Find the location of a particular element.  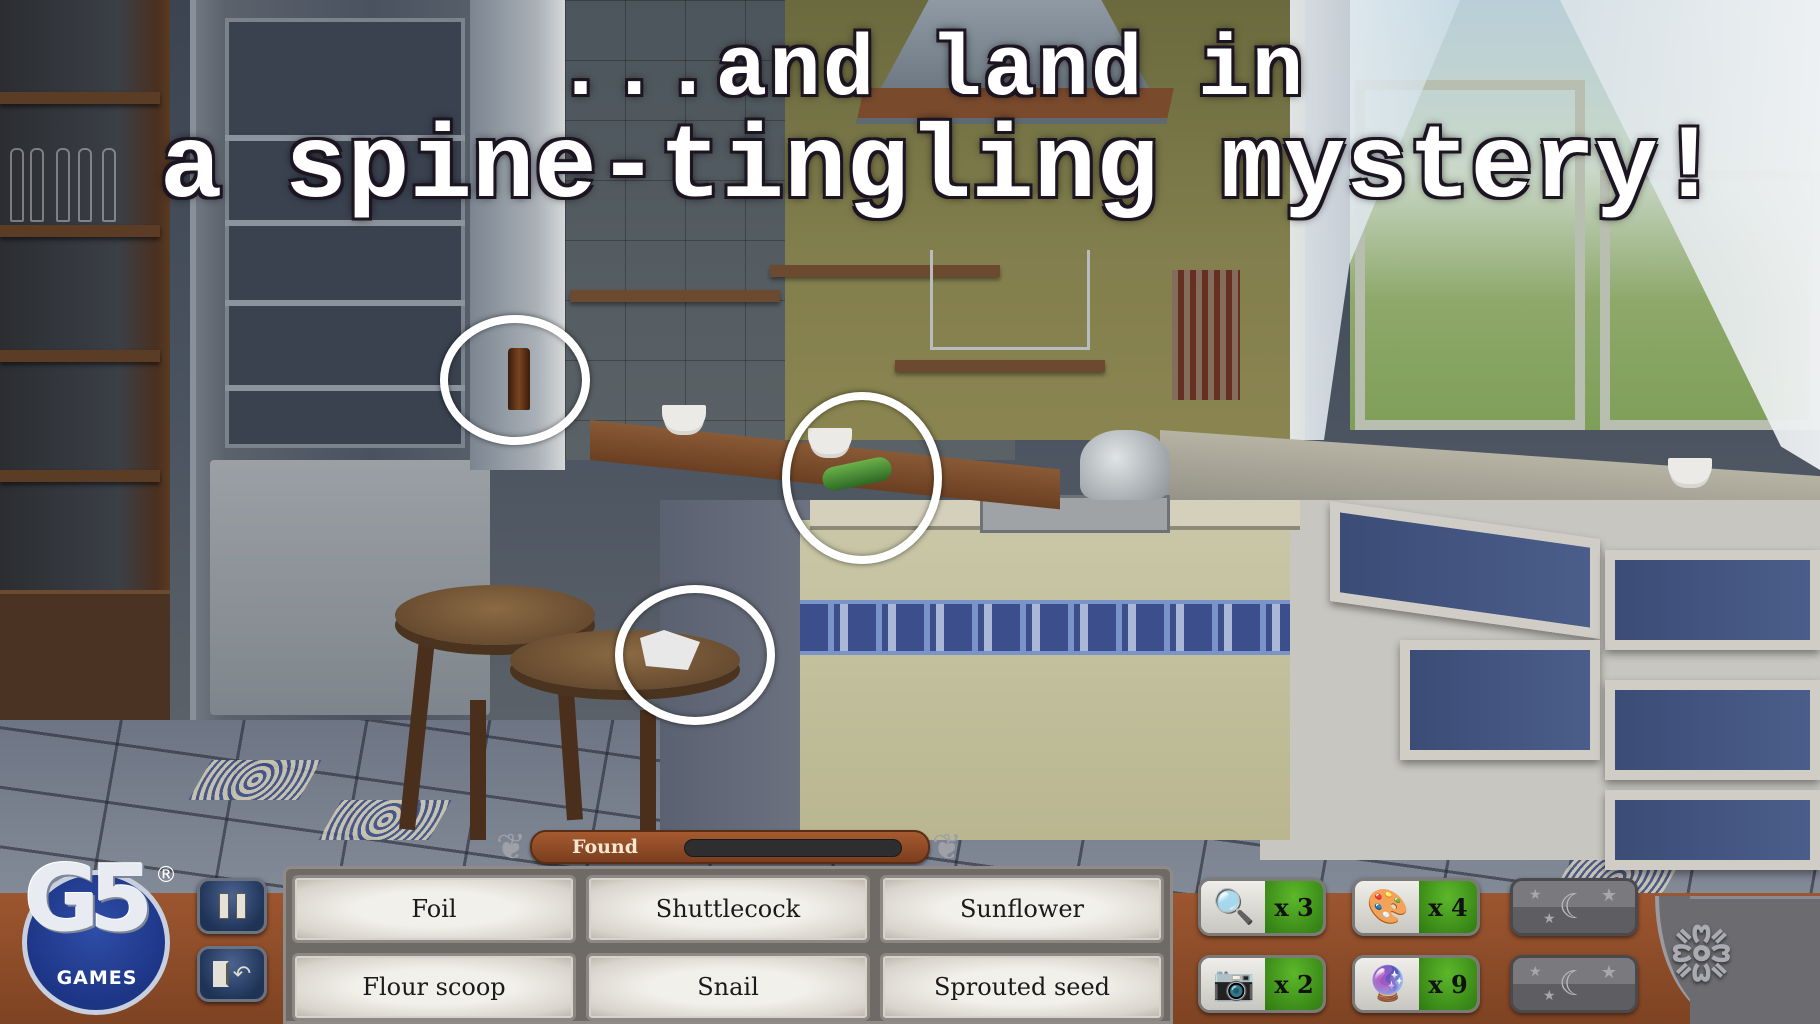

magnifier-icon: 🔍 is located at coordinates (1234, 907).